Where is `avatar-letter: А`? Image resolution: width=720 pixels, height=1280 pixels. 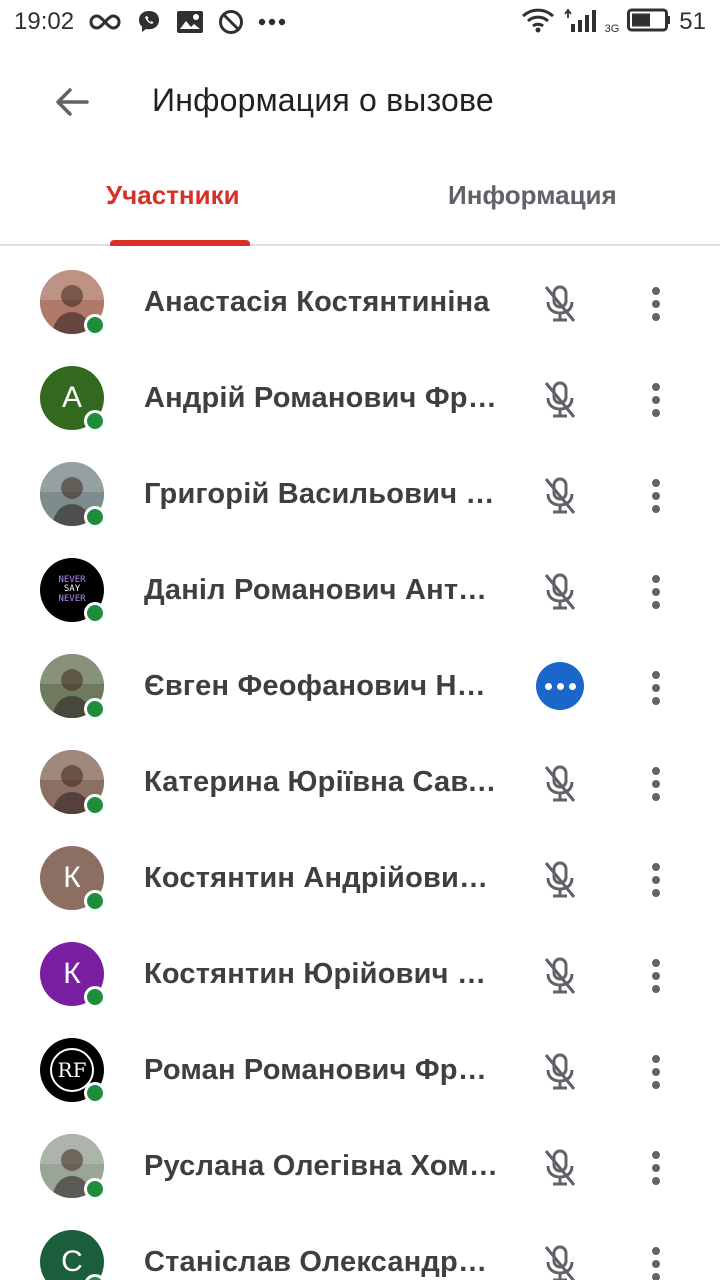 avatar-letter: А is located at coordinates (71, 397).